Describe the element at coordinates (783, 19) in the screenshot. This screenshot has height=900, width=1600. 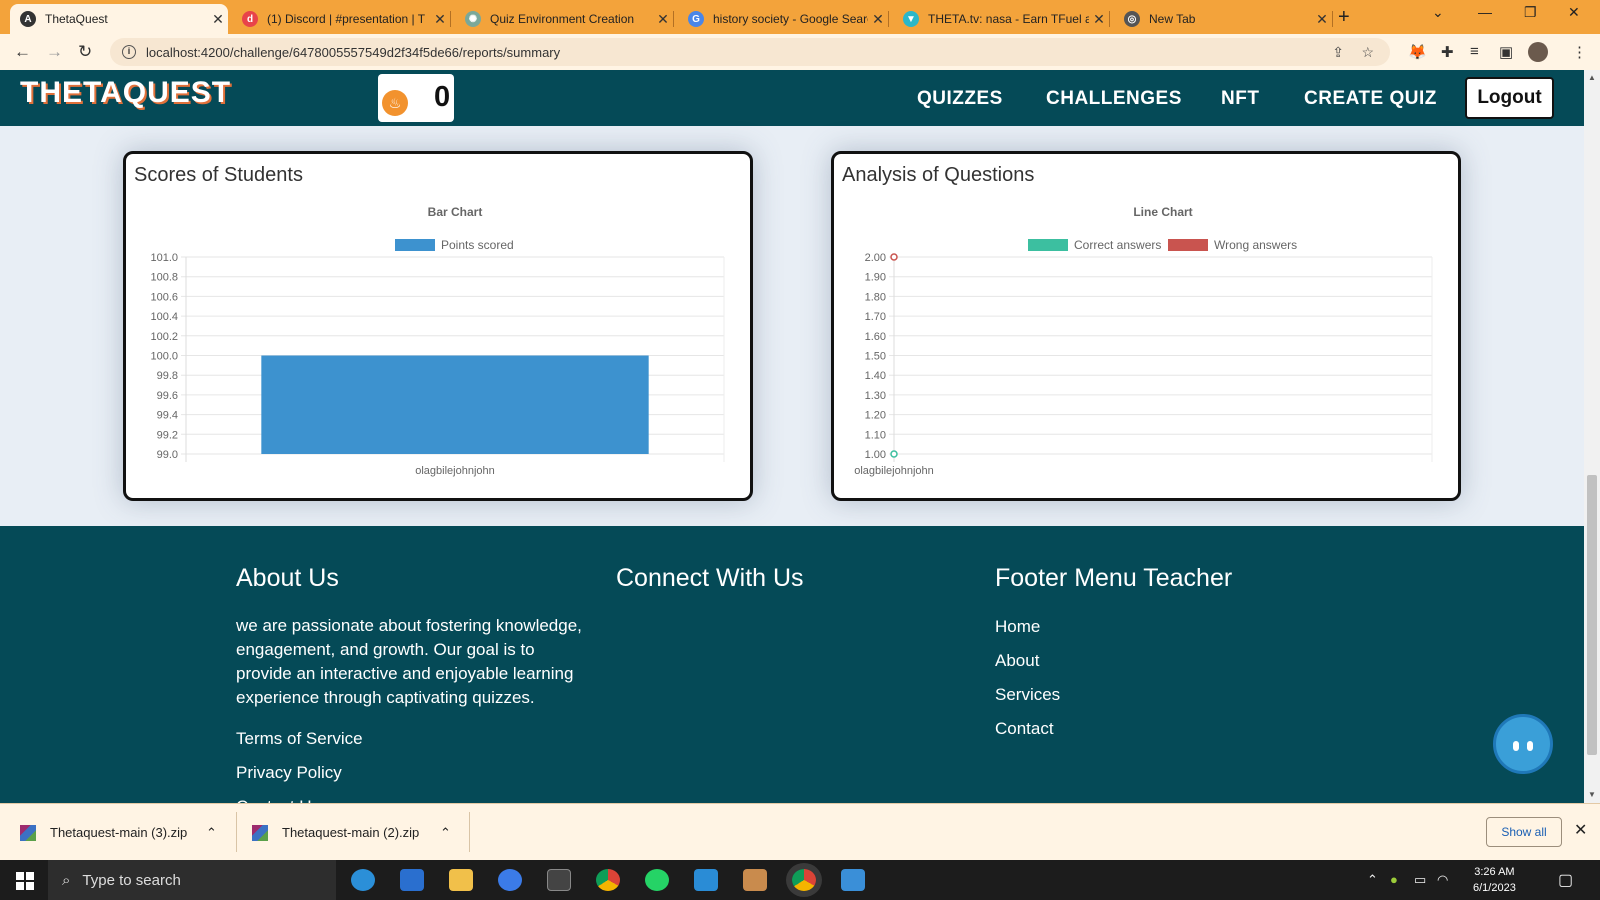
I see `browser-tab: Ghistory society - Google Searc ✕` at that location.